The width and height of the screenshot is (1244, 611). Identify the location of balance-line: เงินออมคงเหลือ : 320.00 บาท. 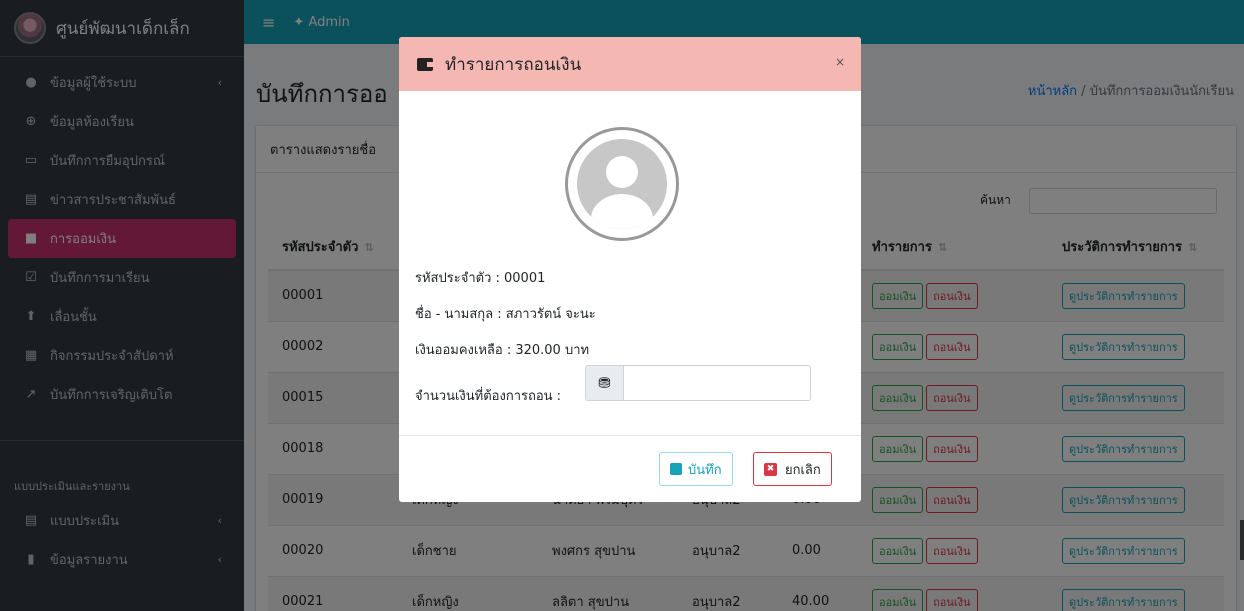
(502, 350).